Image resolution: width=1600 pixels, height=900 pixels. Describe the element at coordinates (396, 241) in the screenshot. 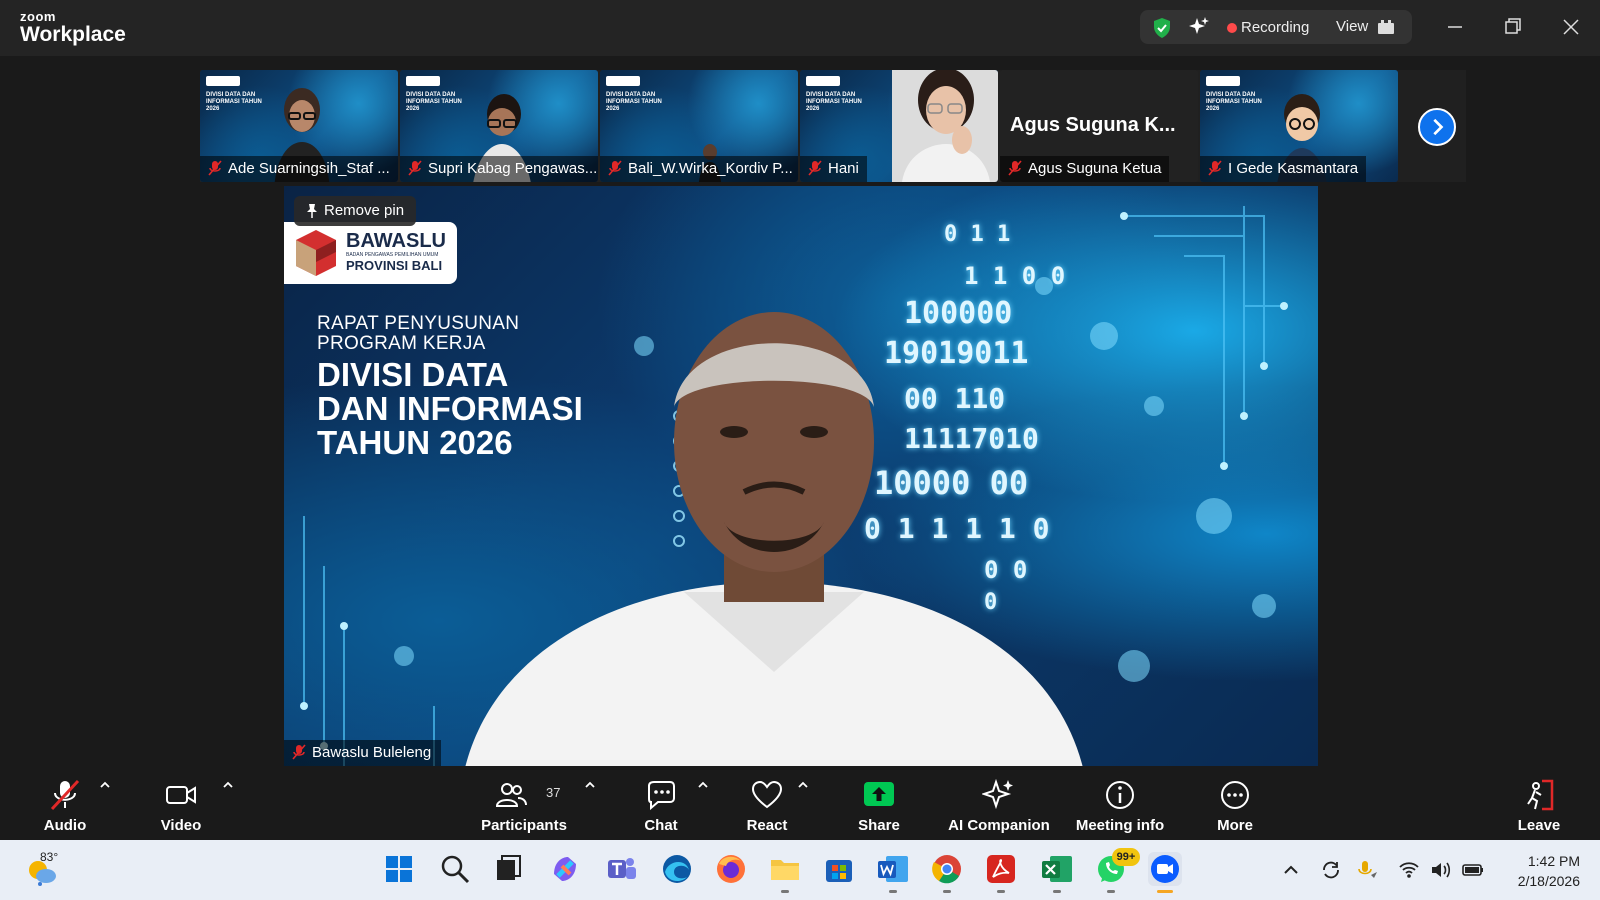

I see `logo-title: BAWASLU` at that location.